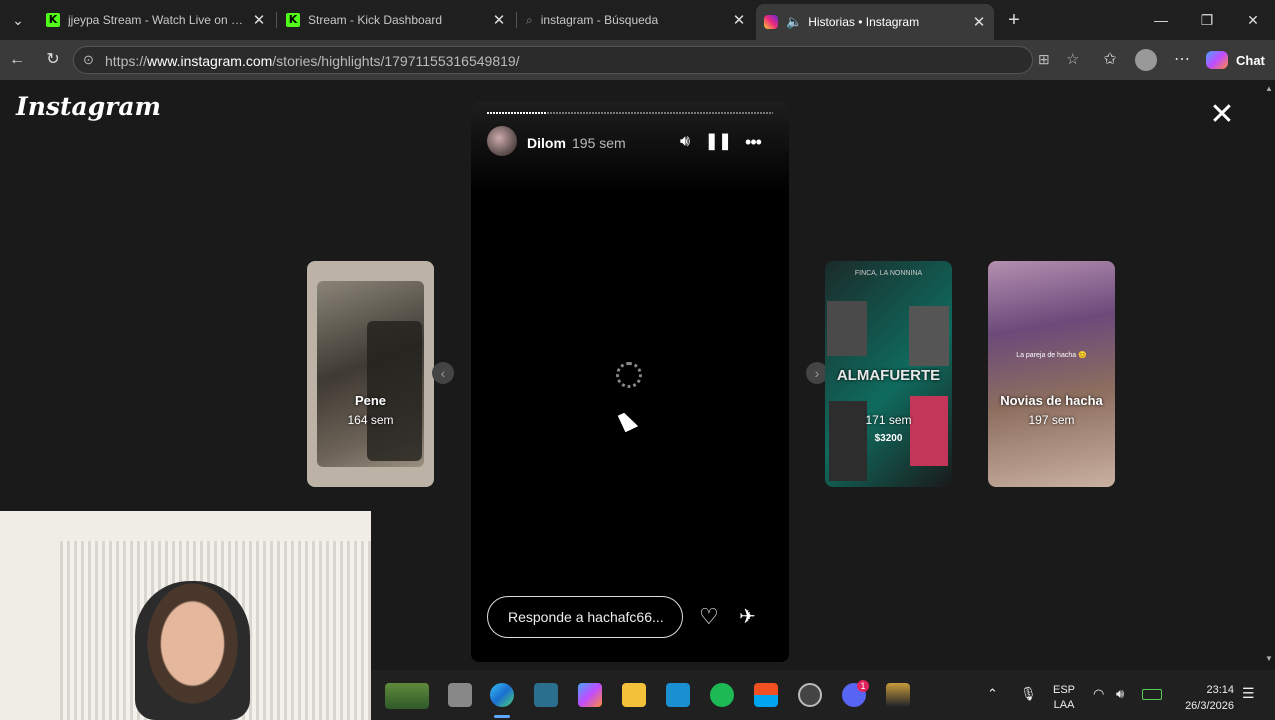 Image resolution: width=1275 pixels, height=720 pixels. I want to click on chat-label: Chat, so click(1250, 60).